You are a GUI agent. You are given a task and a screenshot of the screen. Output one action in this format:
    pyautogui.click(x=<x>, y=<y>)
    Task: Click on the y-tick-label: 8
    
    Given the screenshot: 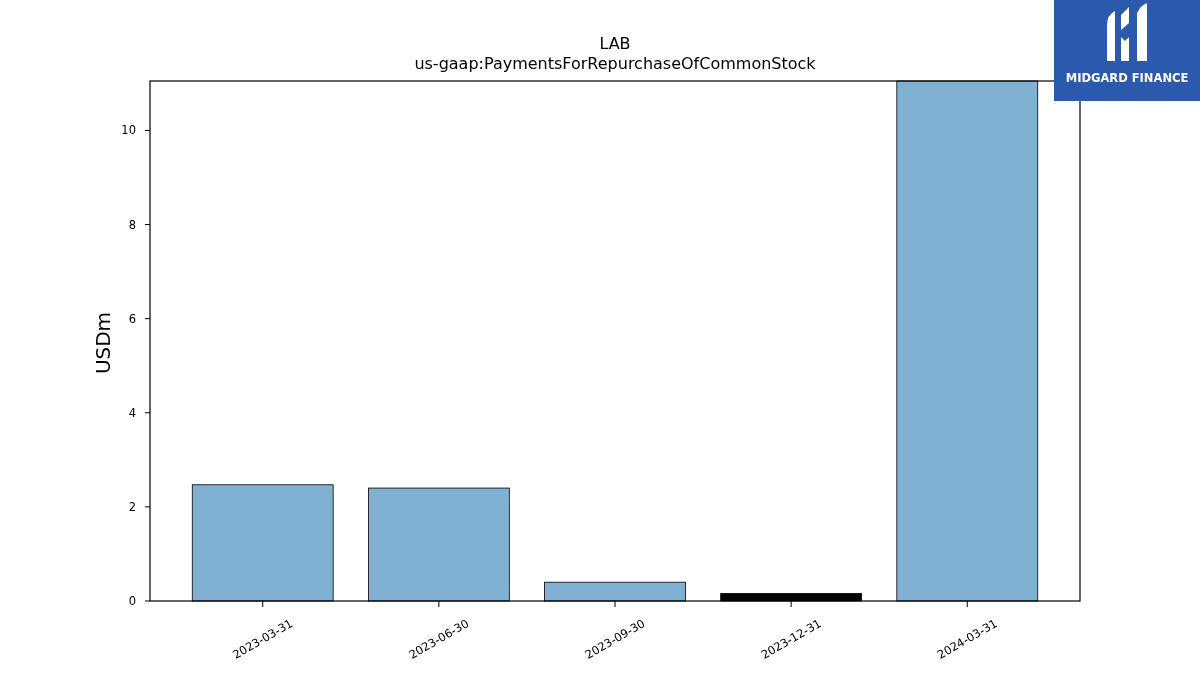 What is the action you would take?
    pyautogui.click(x=132, y=224)
    